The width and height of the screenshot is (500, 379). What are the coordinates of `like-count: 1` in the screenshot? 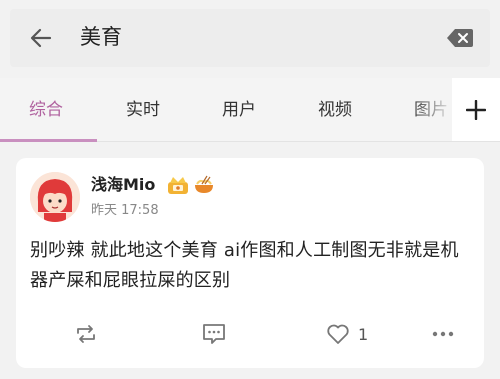 It's located at (363, 334).